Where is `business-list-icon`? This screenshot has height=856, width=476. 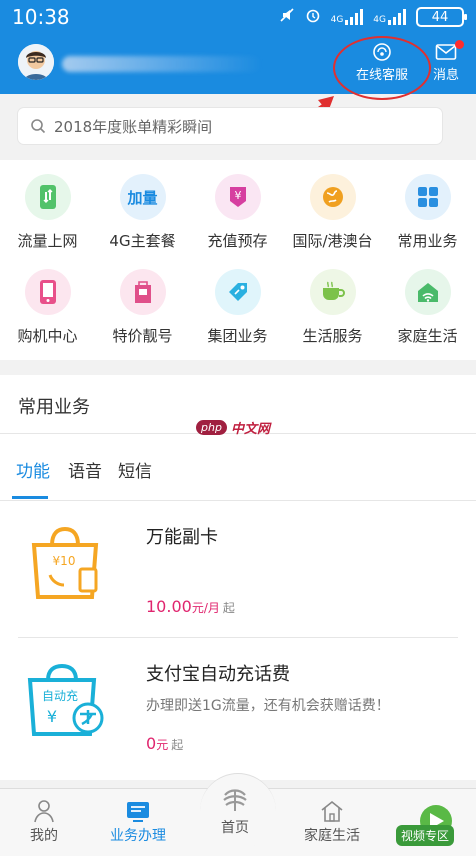 business-list-icon is located at coordinates (138, 811).